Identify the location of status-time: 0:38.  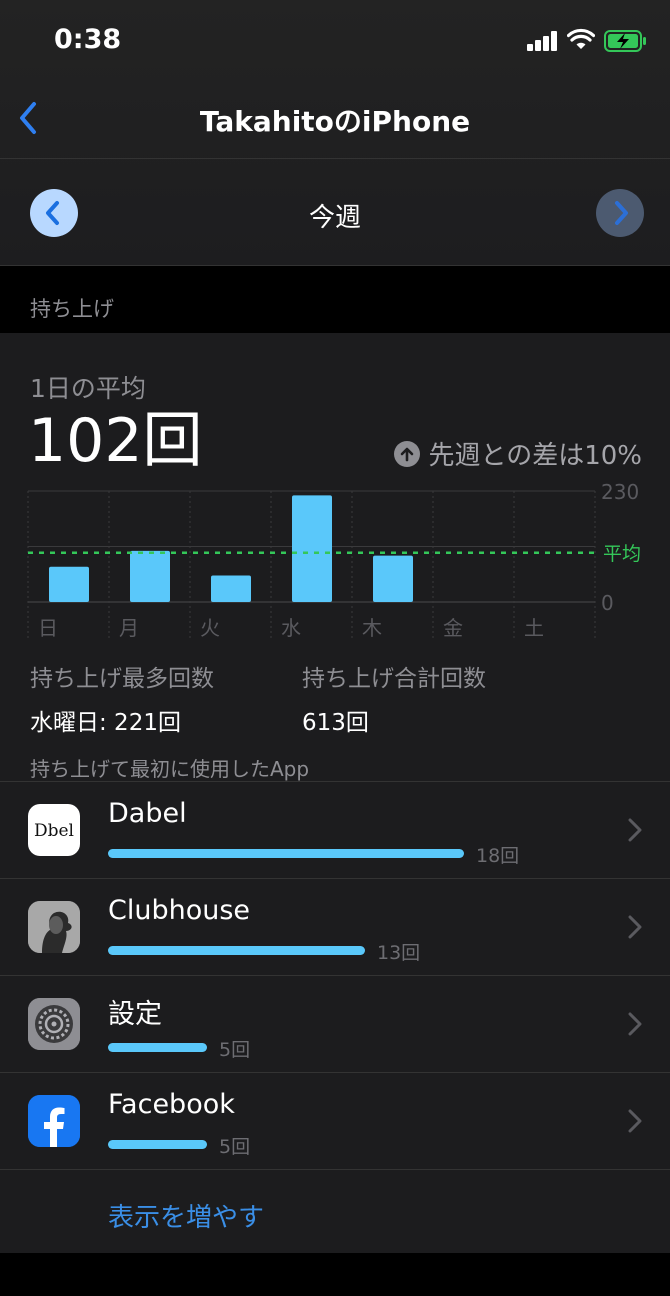
(88, 39).